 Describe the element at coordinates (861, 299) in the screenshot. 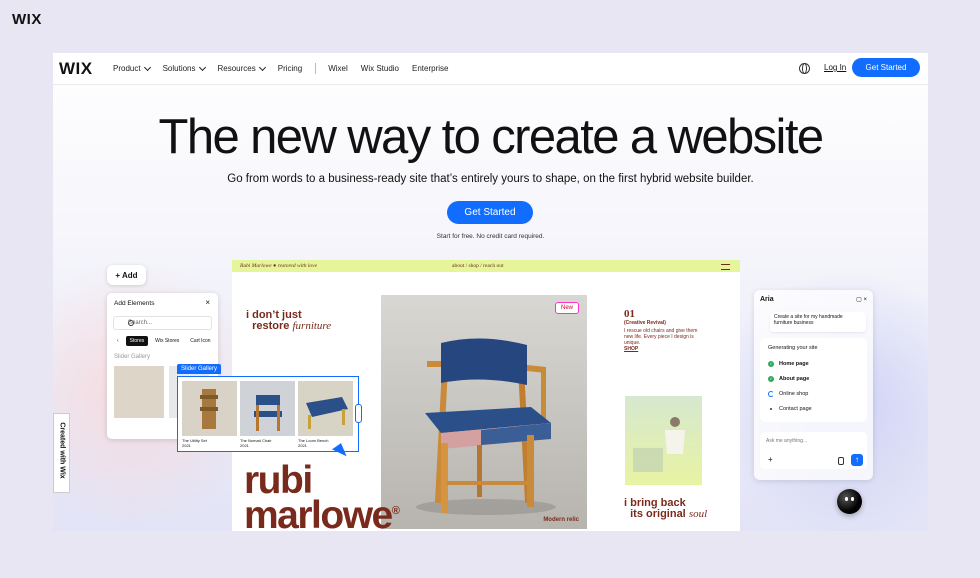

I see `chat-icon: ▢ ×` at that location.